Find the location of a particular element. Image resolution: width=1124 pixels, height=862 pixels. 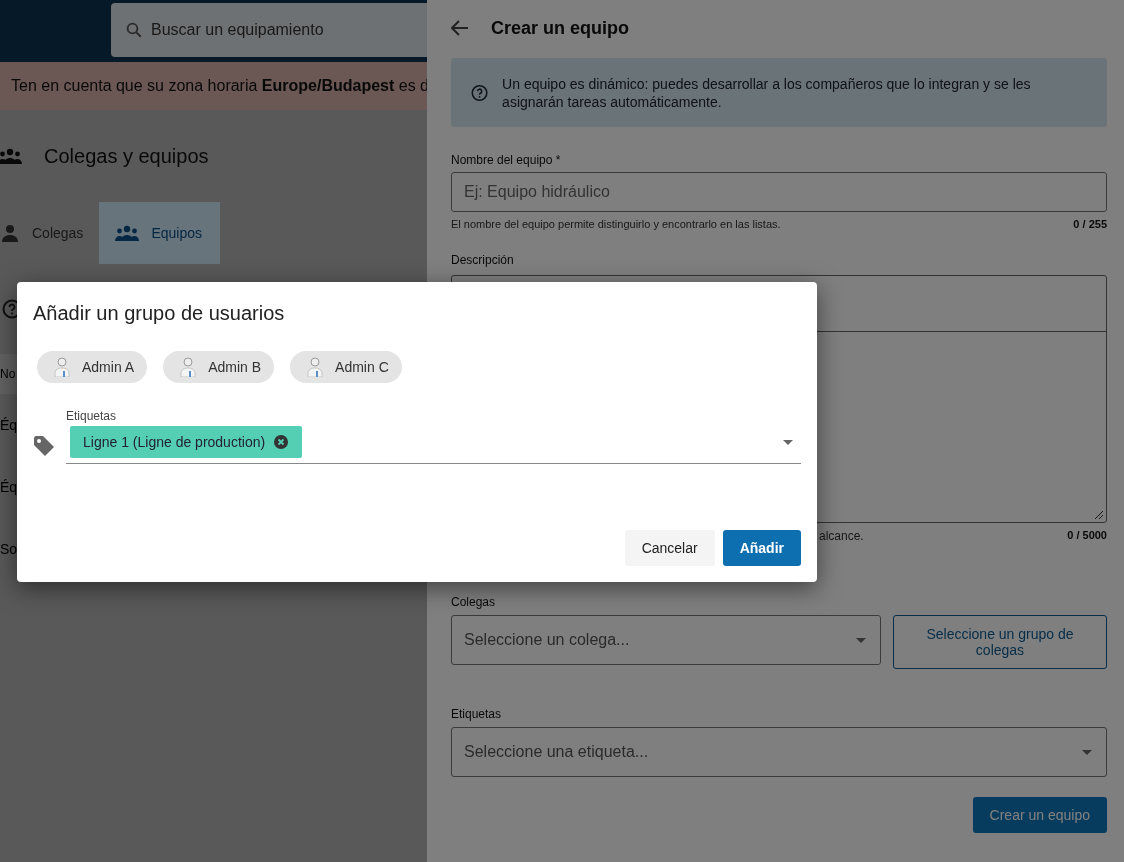

drawer-title: Crear un equipo is located at coordinates (560, 28).